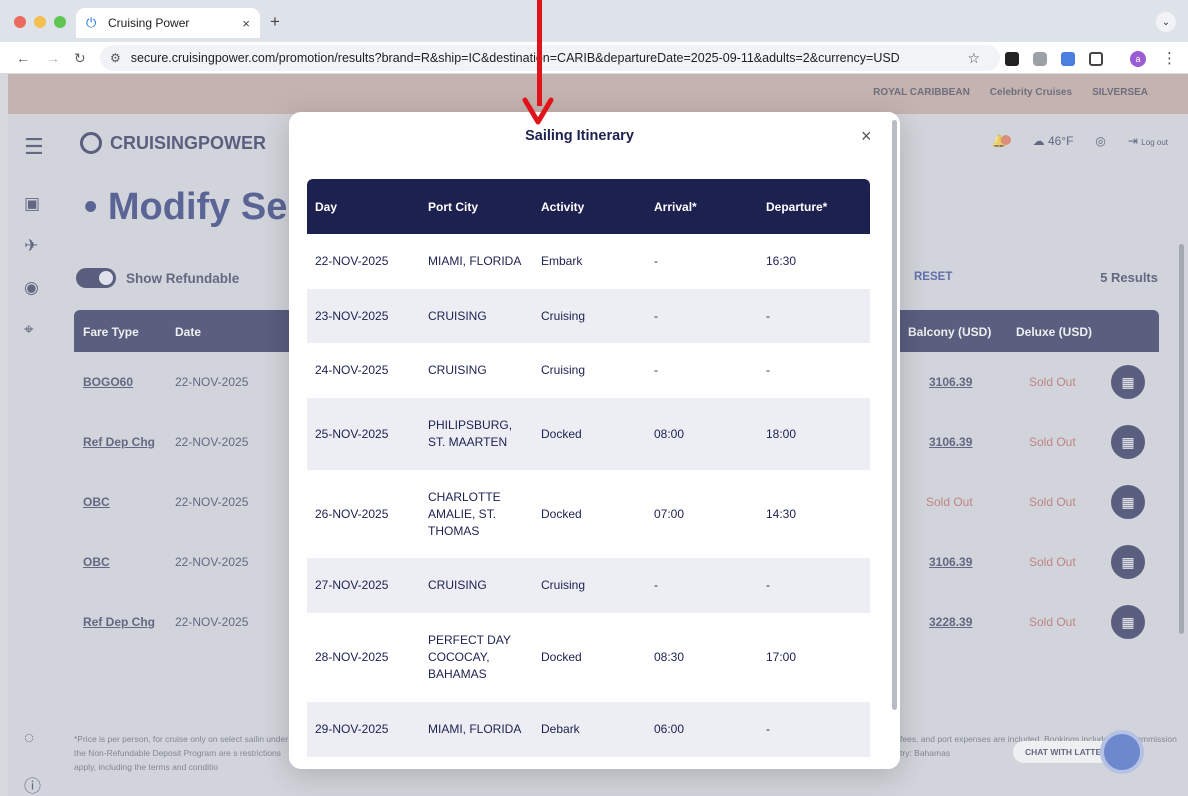  I want to click on window-close-button, so click(20, 22).